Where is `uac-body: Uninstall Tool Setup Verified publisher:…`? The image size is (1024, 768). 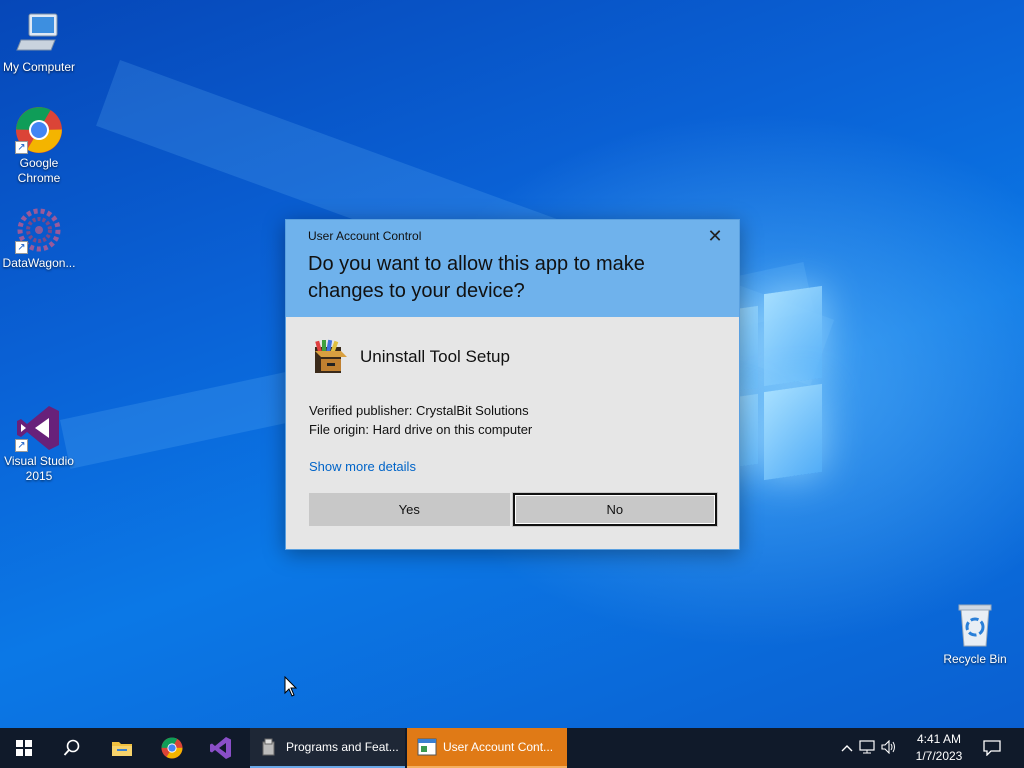
uac-body: Uninstall Tool Setup Verified publisher:… is located at coordinates (512, 422).